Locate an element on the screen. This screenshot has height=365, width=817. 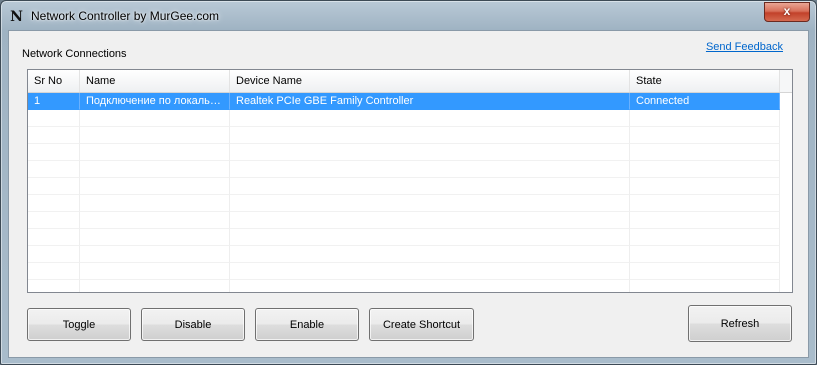
cell-state: Connected is located at coordinates (705, 101).